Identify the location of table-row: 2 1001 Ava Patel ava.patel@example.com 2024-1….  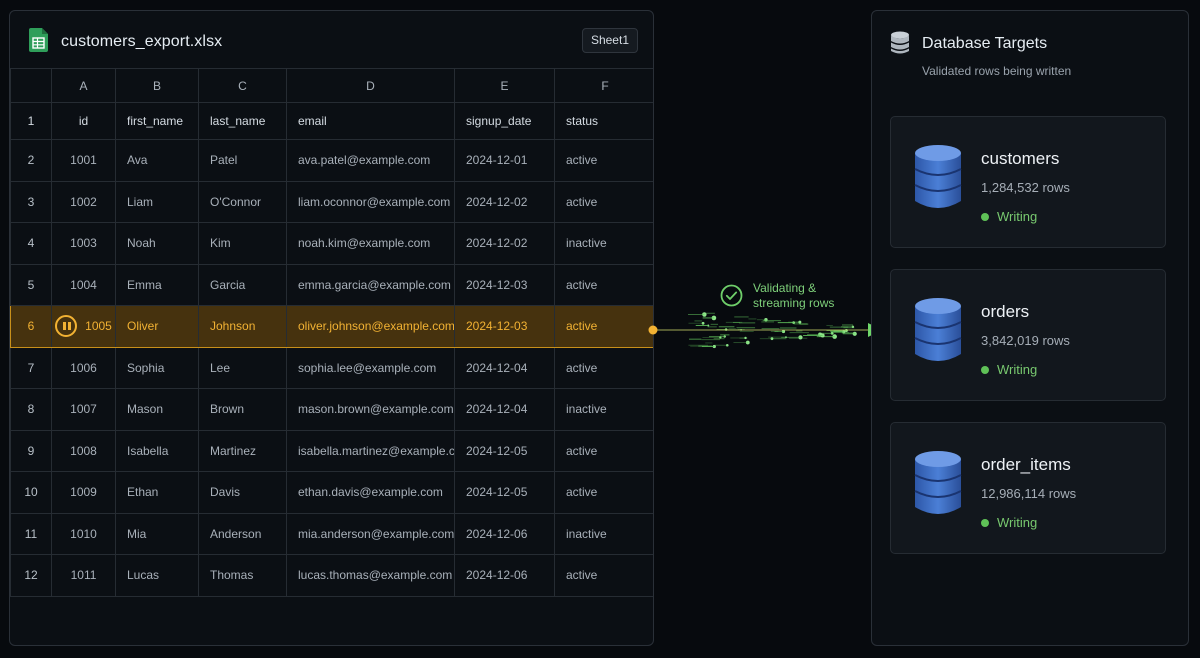
(331, 160).